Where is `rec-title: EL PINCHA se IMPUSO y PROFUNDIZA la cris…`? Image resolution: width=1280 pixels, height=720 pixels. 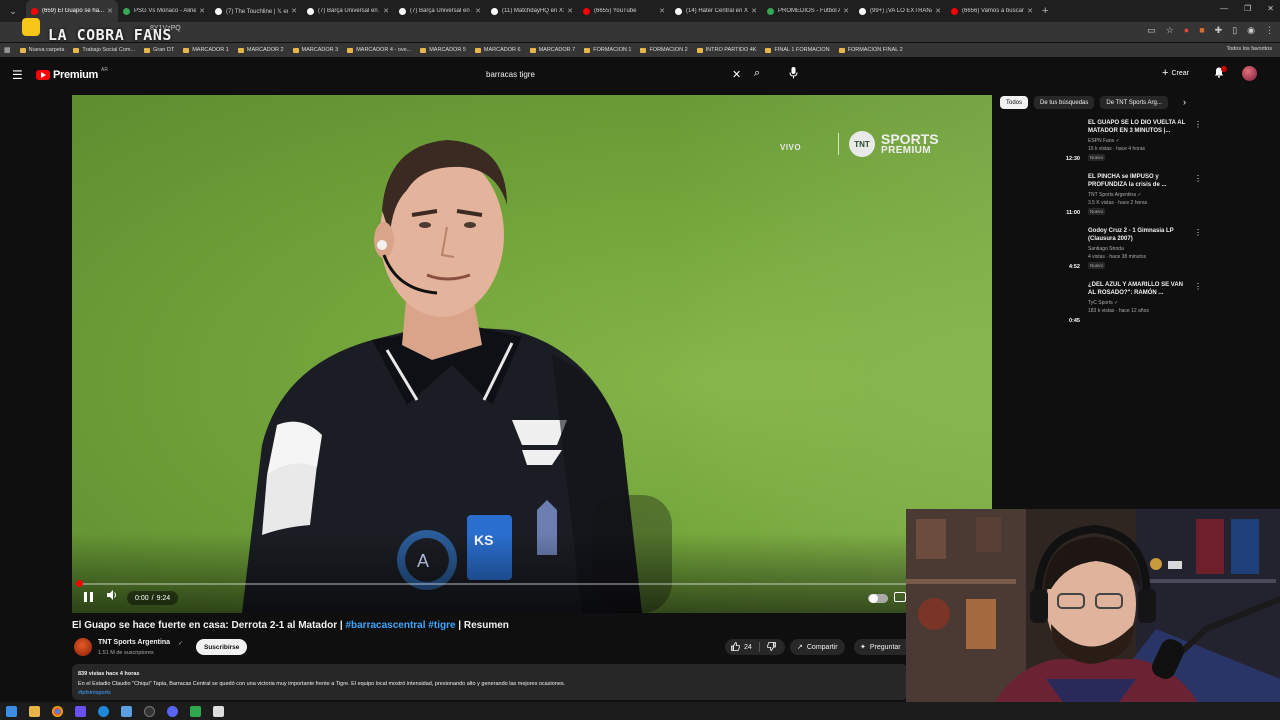
rec-title: EL PINCHA se IMPUSO y PROFUNDIZA la cris… is located at coordinates (1140, 182).